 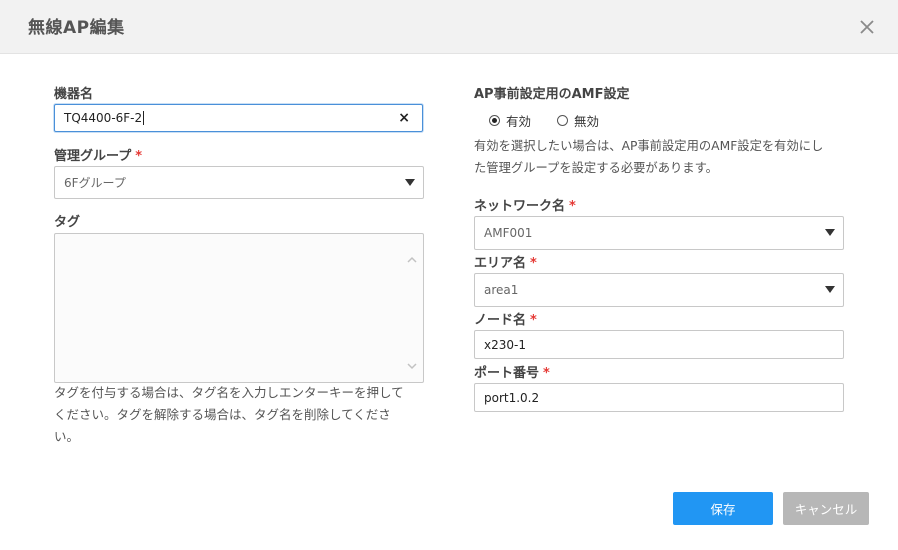 What do you see at coordinates (587, 121) in the screenshot?
I see `radio-label: 無効` at bounding box center [587, 121].